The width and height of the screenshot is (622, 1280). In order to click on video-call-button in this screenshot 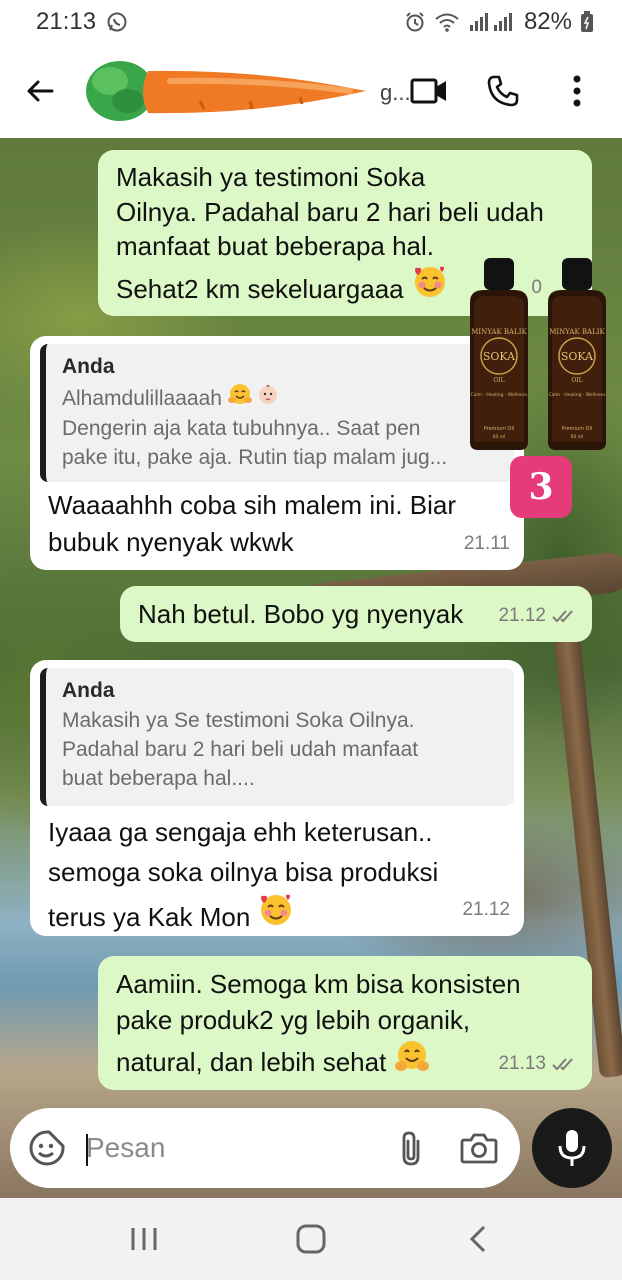, I will do `click(429, 91)`.